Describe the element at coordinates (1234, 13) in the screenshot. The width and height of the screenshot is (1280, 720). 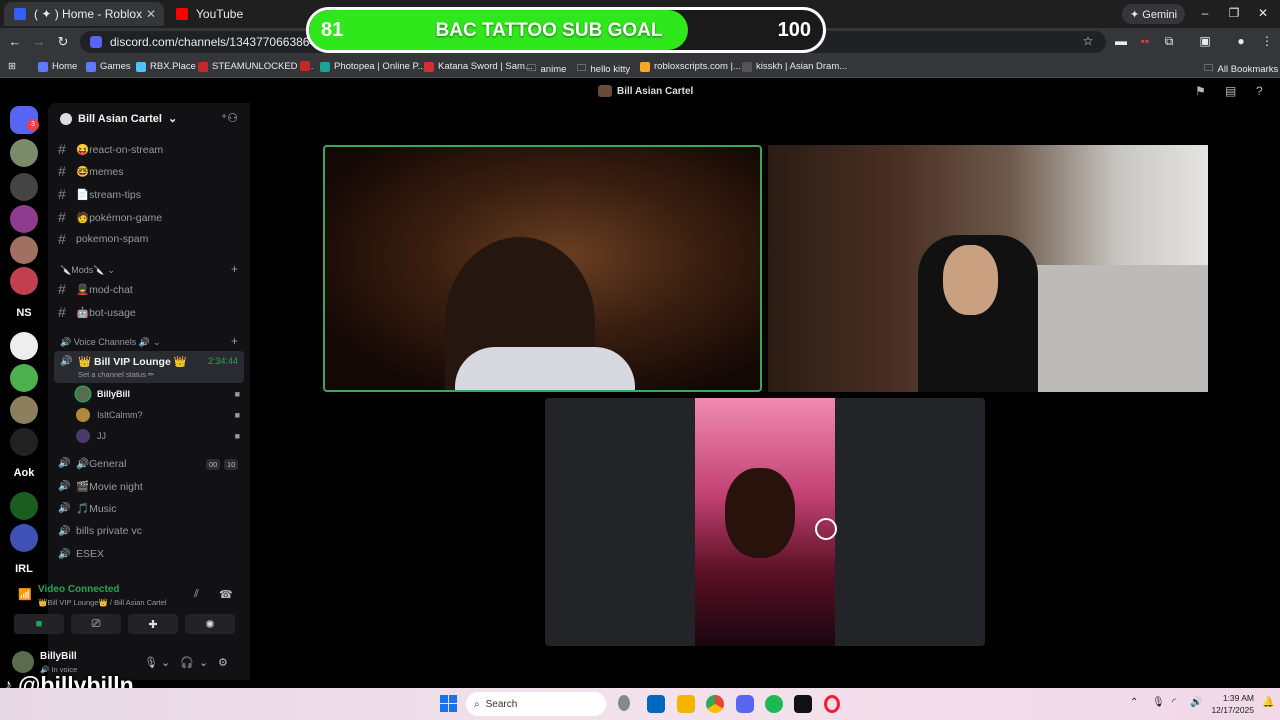
I see `restore-icon: ❐` at that location.